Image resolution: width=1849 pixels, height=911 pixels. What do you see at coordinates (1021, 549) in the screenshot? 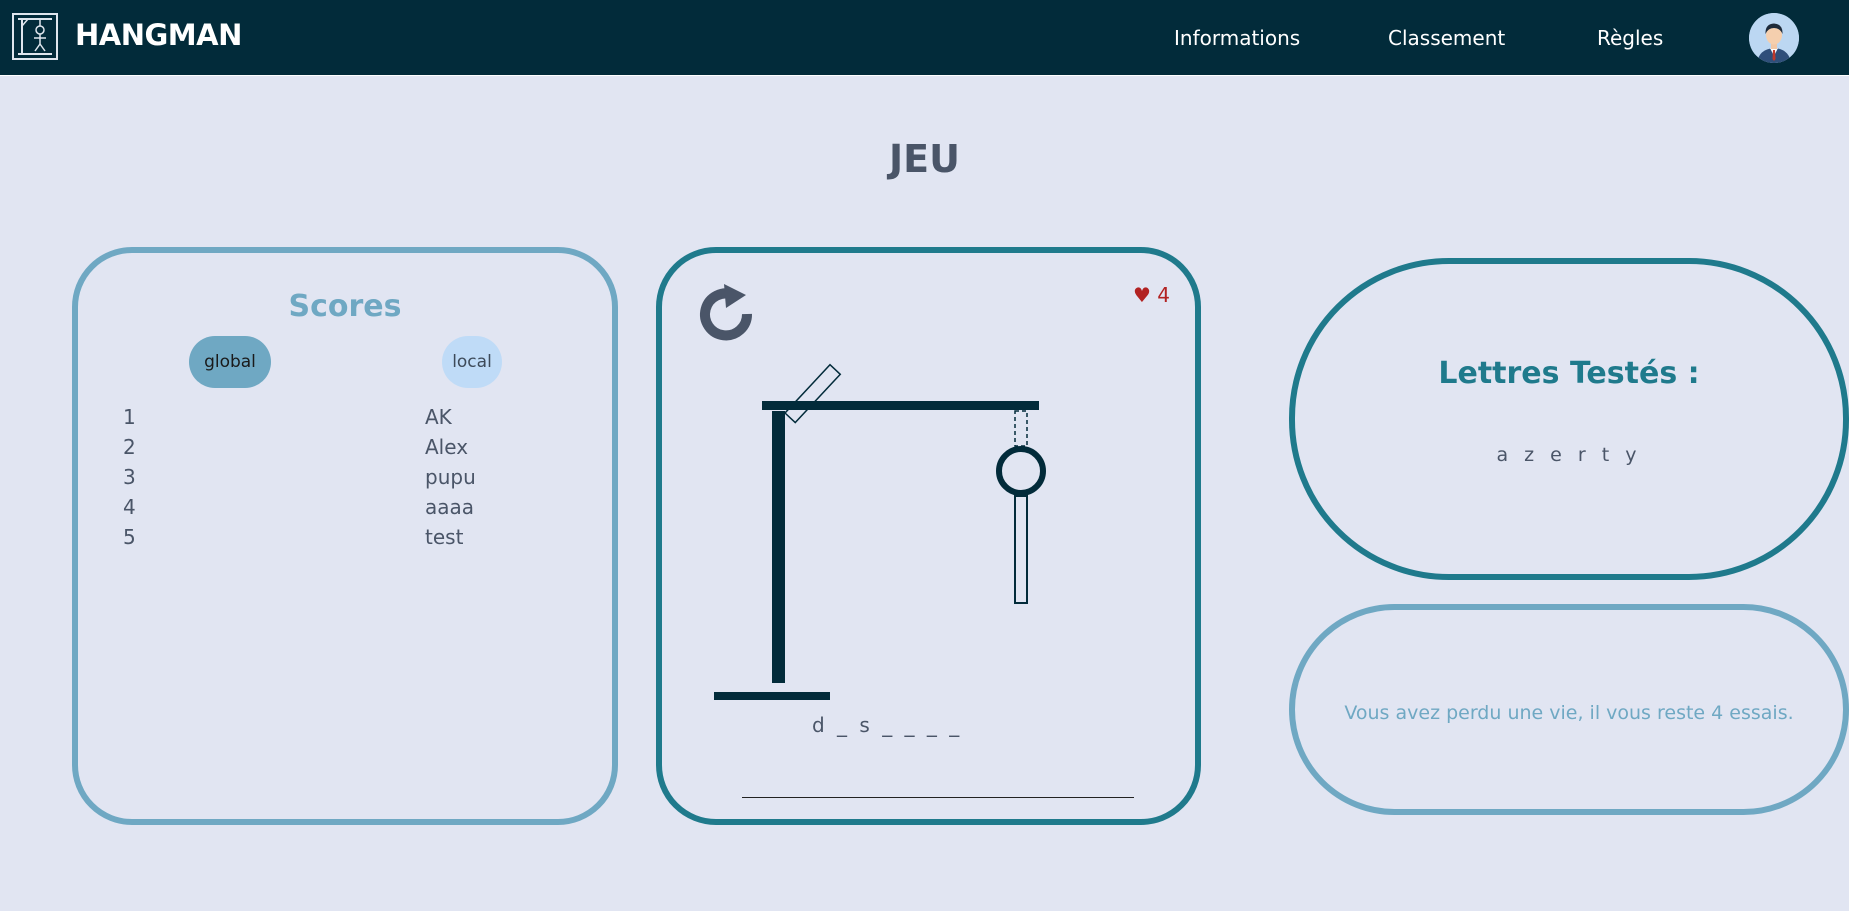
I see `hangman-body` at bounding box center [1021, 549].